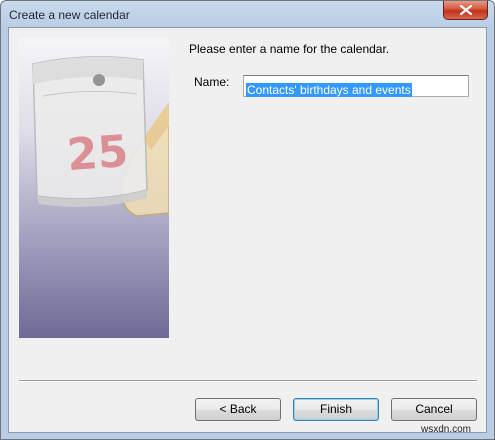 This screenshot has width=495, height=440. Describe the element at coordinates (446, 429) in the screenshot. I see `watermark: wsxdn.com` at that location.